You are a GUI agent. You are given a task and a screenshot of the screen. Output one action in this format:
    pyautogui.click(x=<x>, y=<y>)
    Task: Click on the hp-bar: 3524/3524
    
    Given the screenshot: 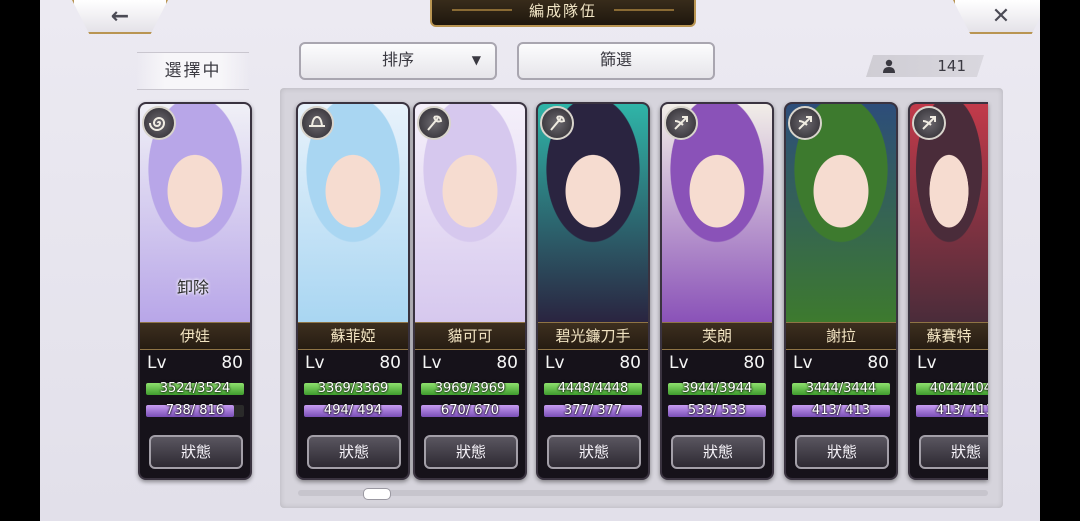 What is the action you would take?
    pyautogui.click(x=195, y=388)
    